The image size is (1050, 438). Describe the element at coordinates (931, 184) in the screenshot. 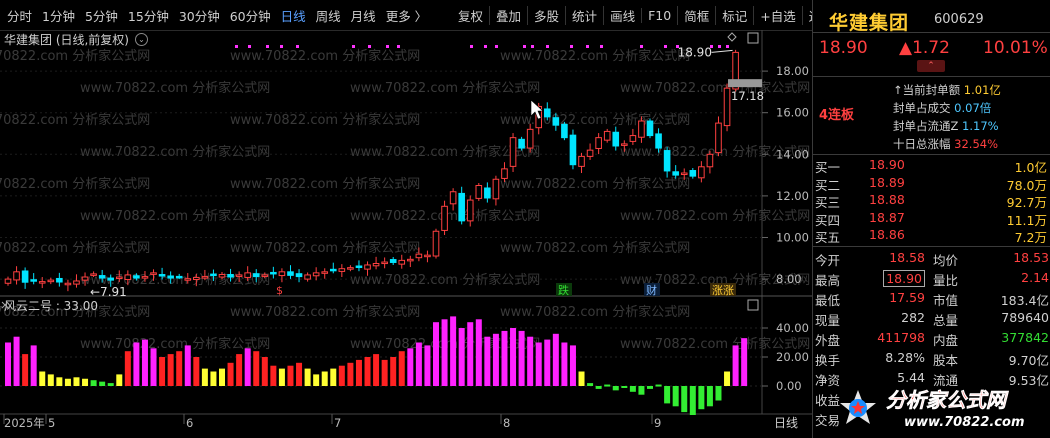

I see `order-row: 买二 18.89 78.0万` at that location.